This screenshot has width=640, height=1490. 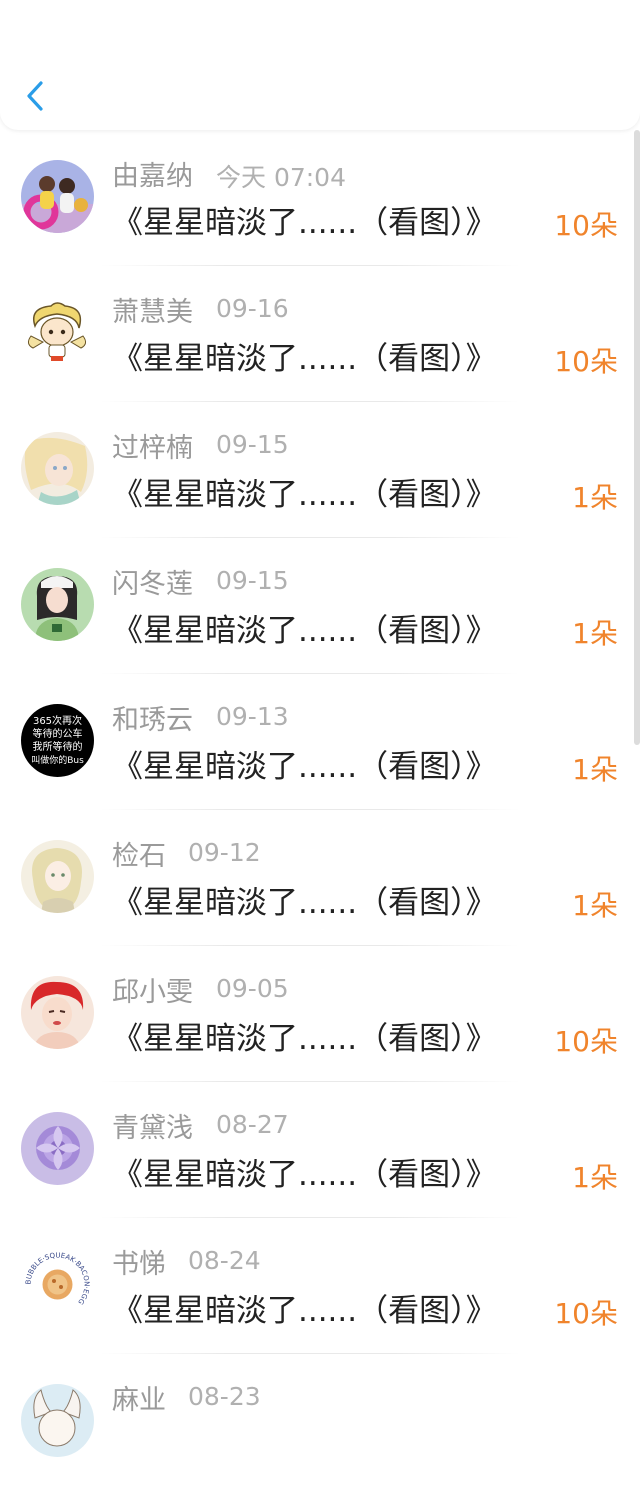 What do you see at coordinates (139, 856) in the screenshot?
I see `sender-name: 检石` at bounding box center [139, 856].